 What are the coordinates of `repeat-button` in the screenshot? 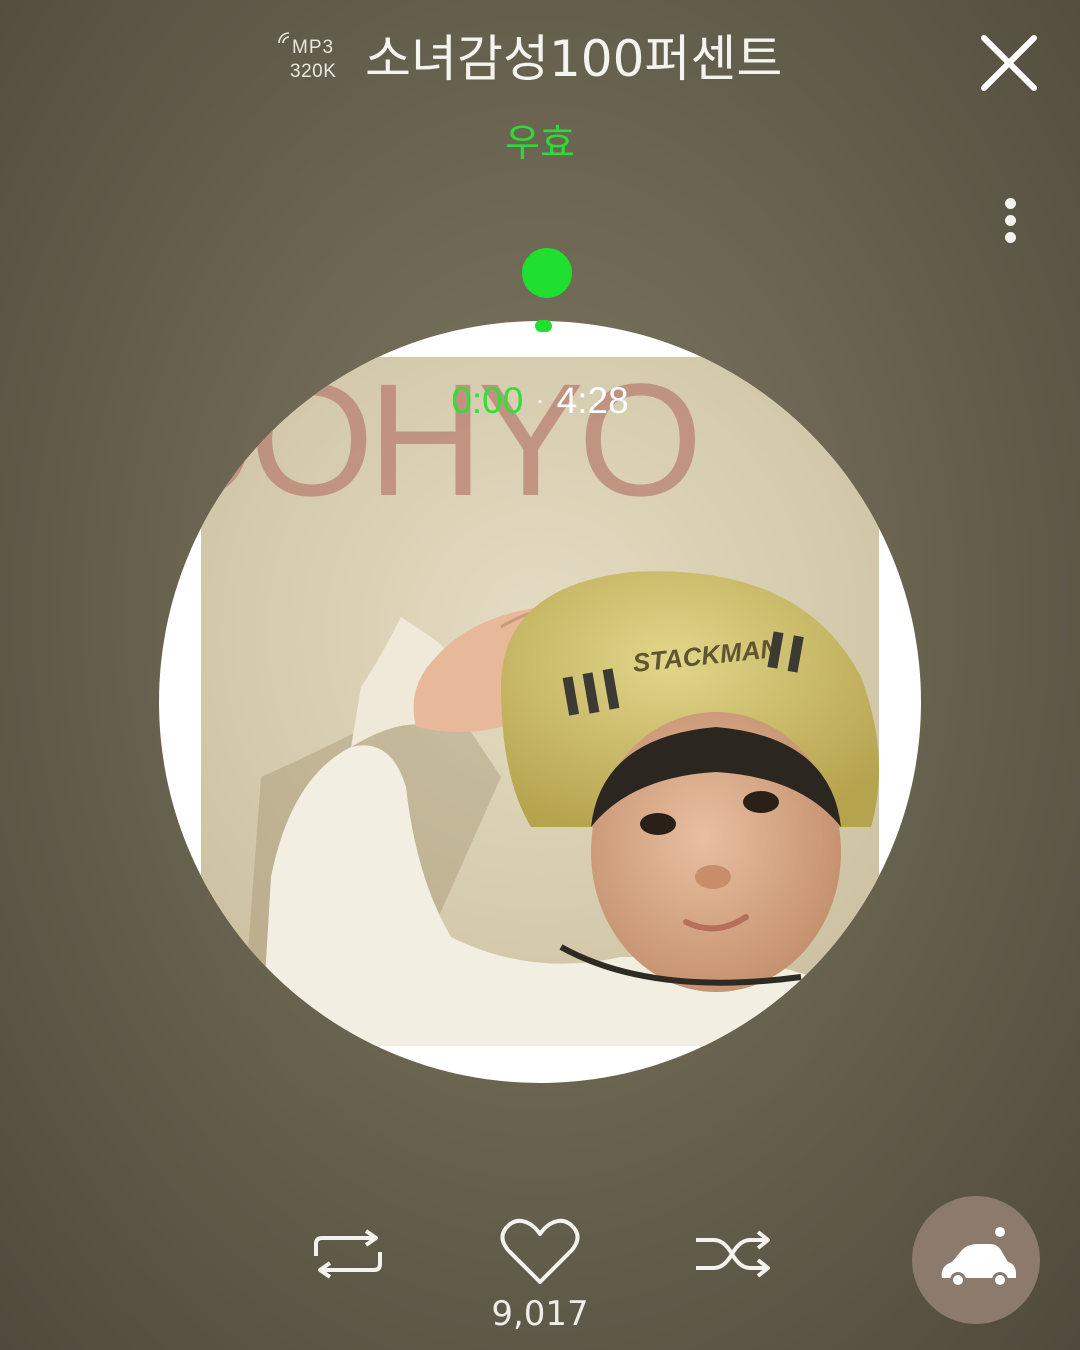 It's located at (348, 1254).